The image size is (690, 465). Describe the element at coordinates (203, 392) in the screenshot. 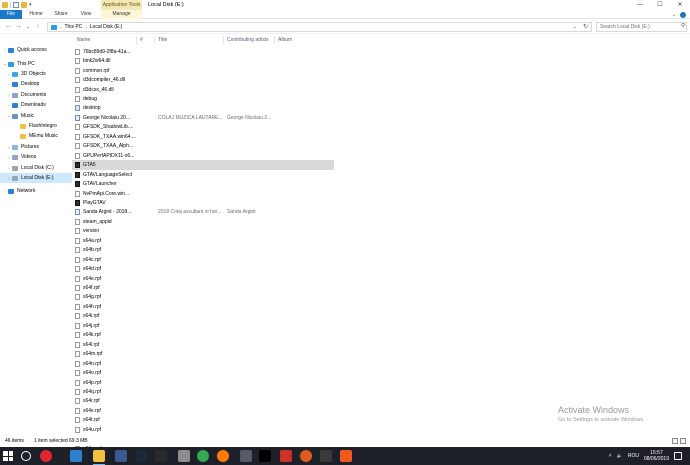

I see `file-row: x64q.rpf` at that location.